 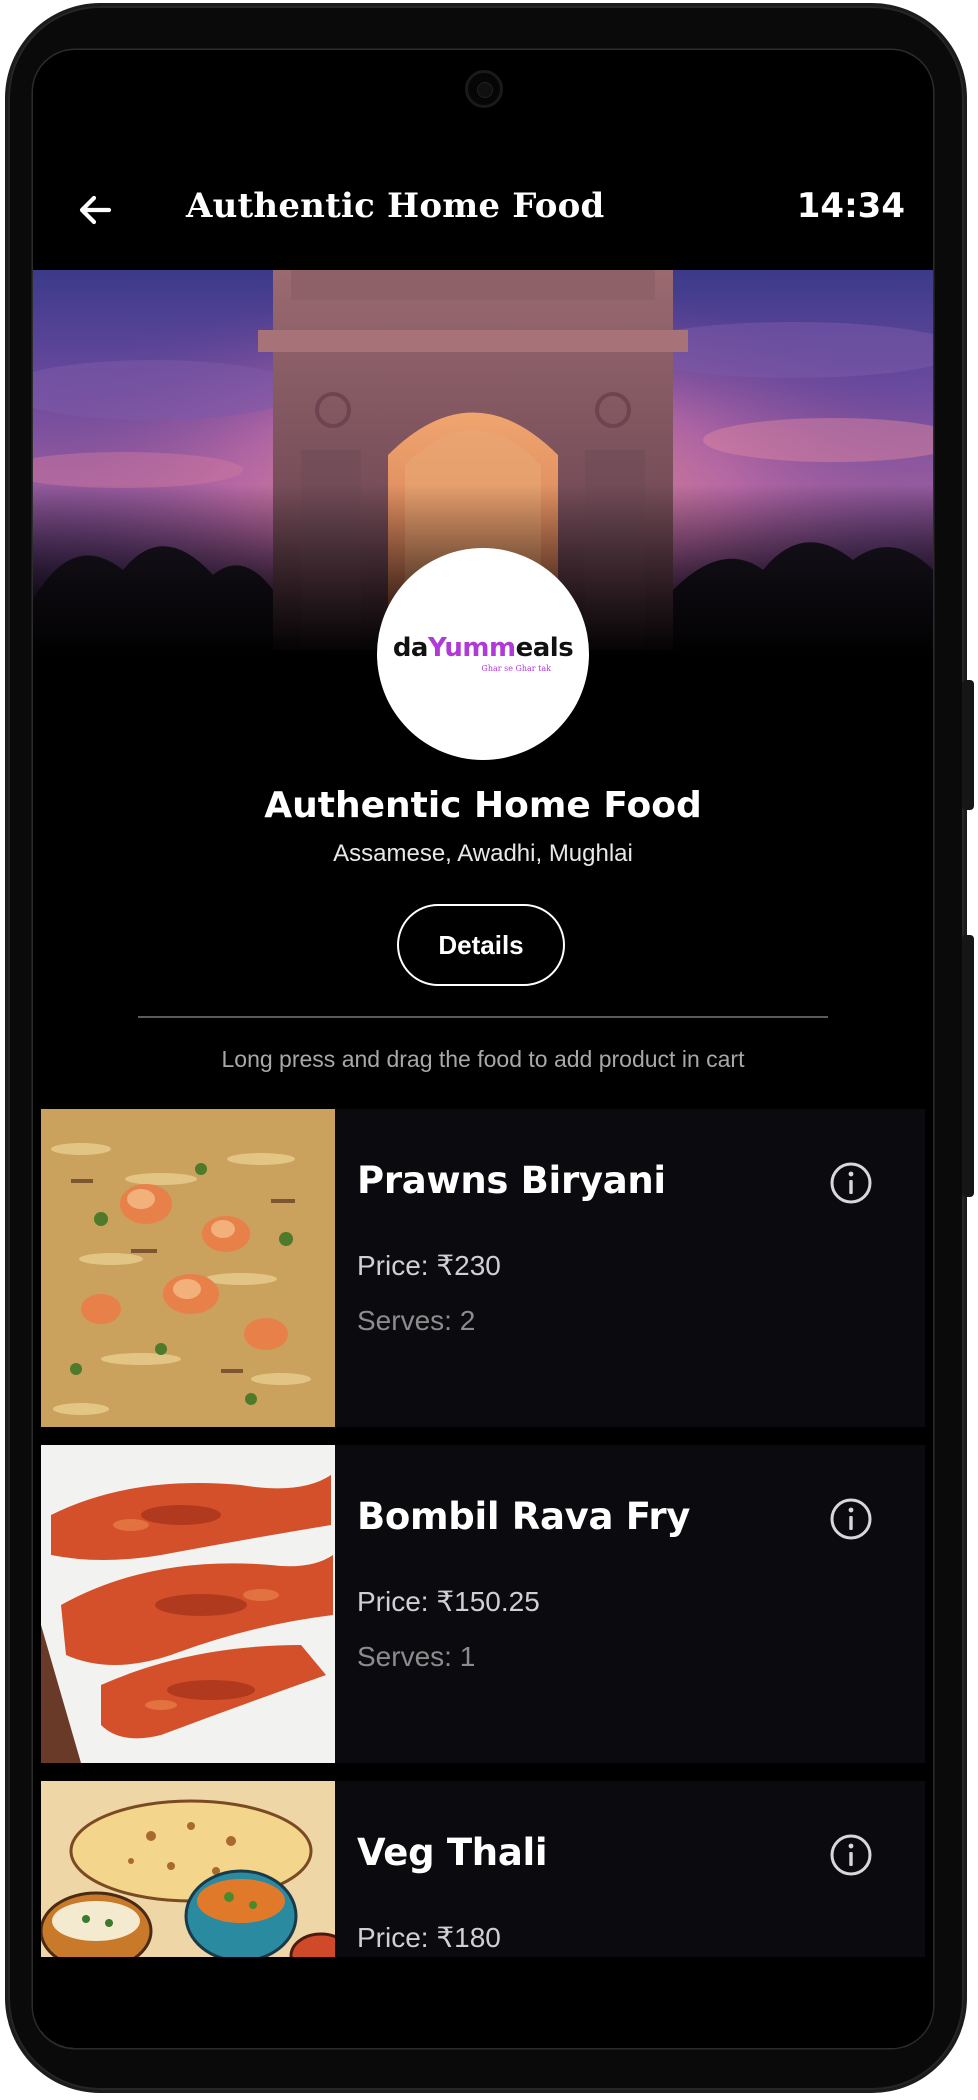 I want to click on arrow-left-icon, so click(x=95, y=210).